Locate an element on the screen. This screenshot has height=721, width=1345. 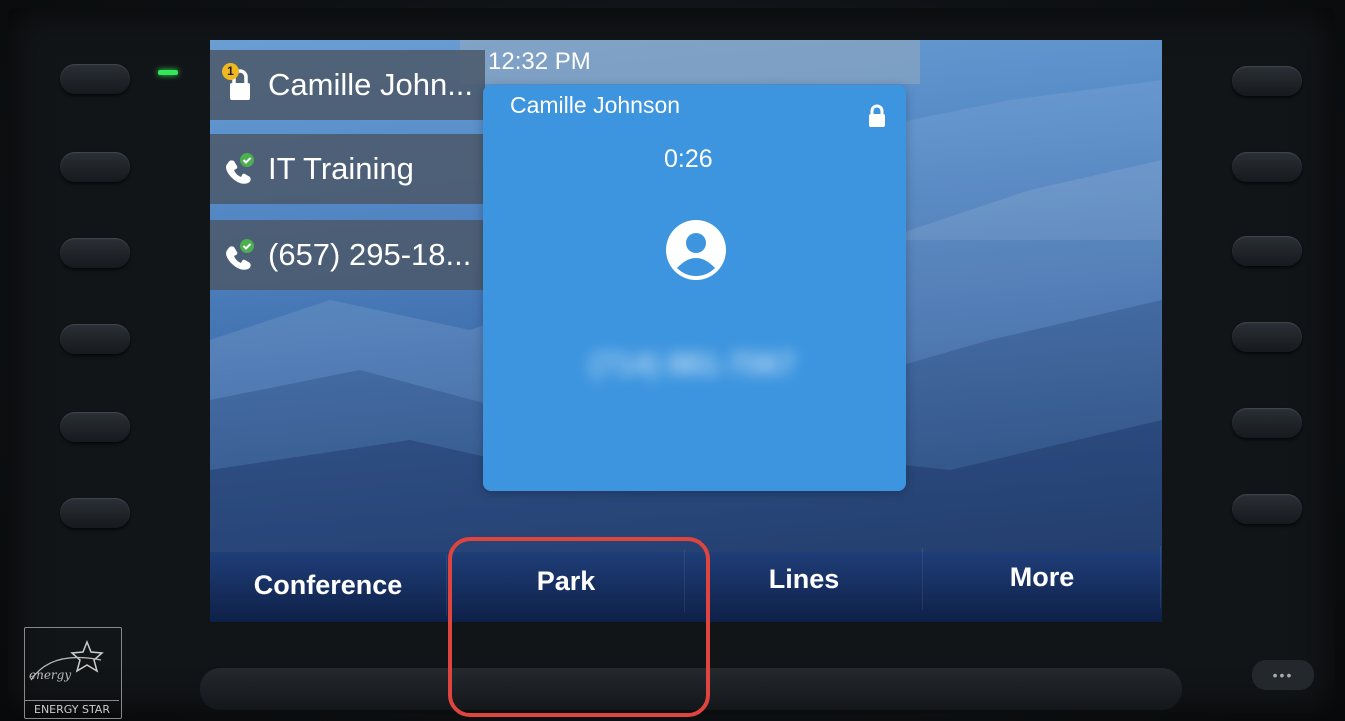
energy-star-logo: energy ENERGY STAR is located at coordinates (73, 673).